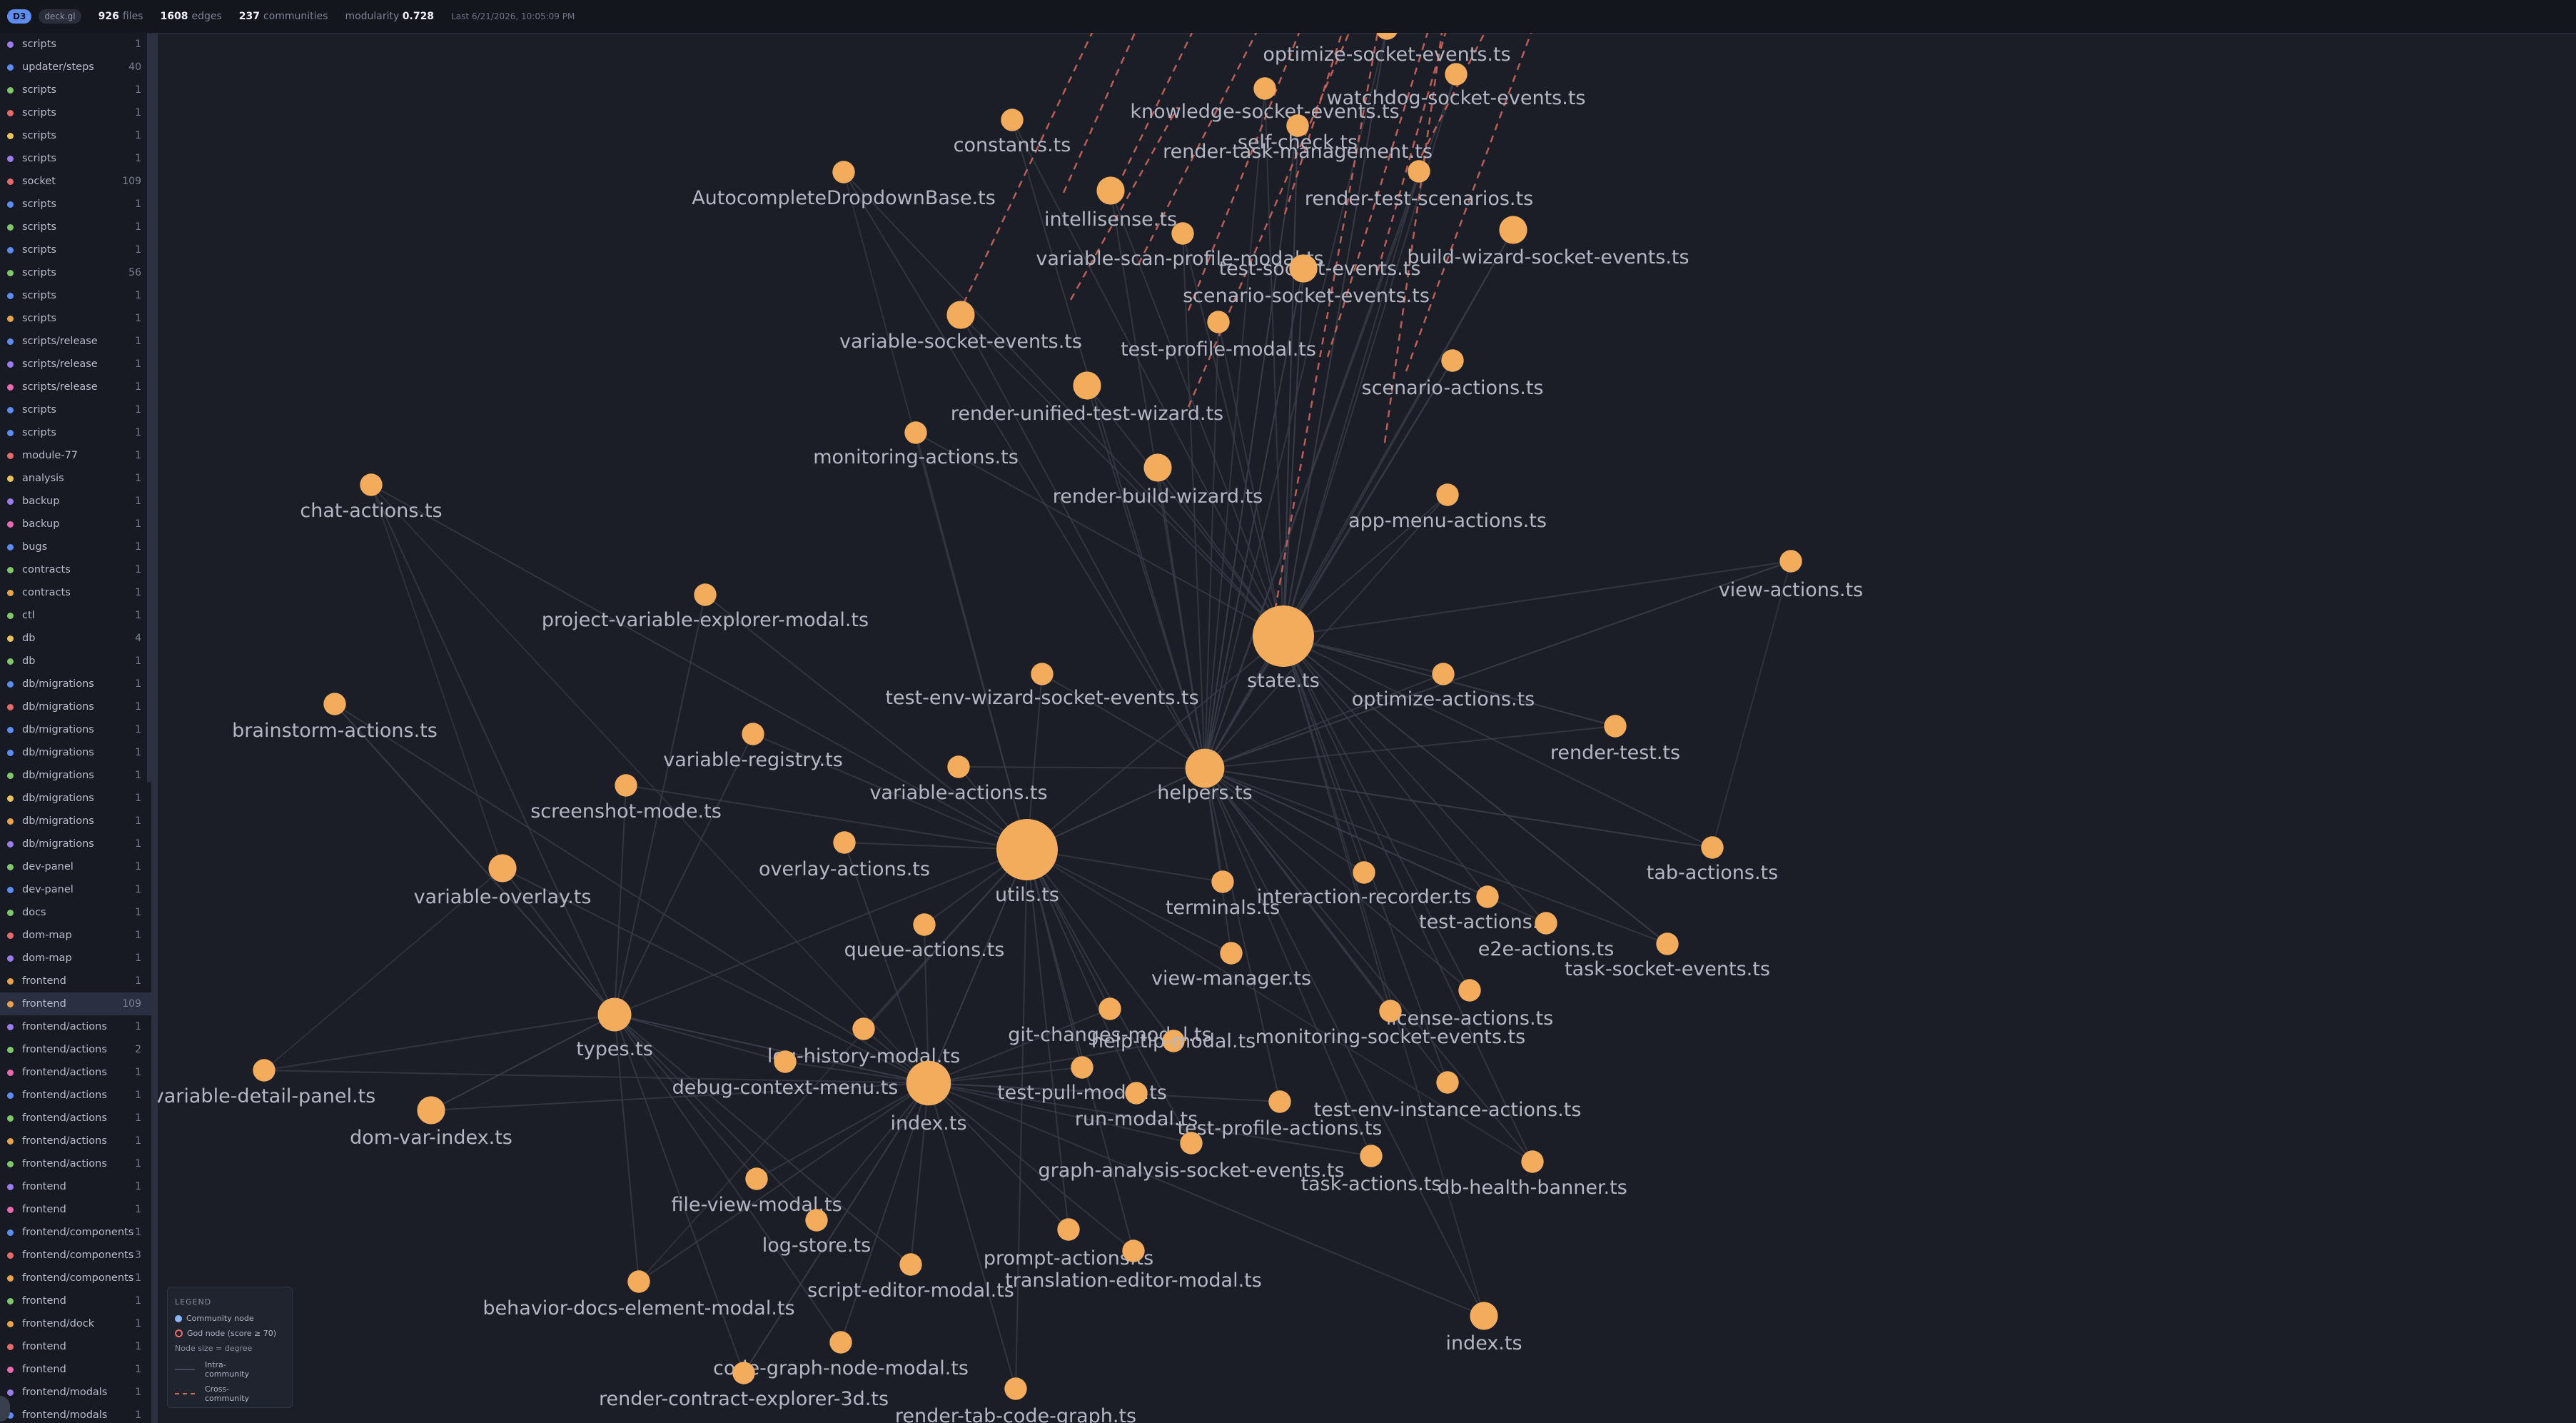 This screenshot has width=2576, height=1423. I want to click on graph-node: overlay-actions.ts, so click(844, 855).